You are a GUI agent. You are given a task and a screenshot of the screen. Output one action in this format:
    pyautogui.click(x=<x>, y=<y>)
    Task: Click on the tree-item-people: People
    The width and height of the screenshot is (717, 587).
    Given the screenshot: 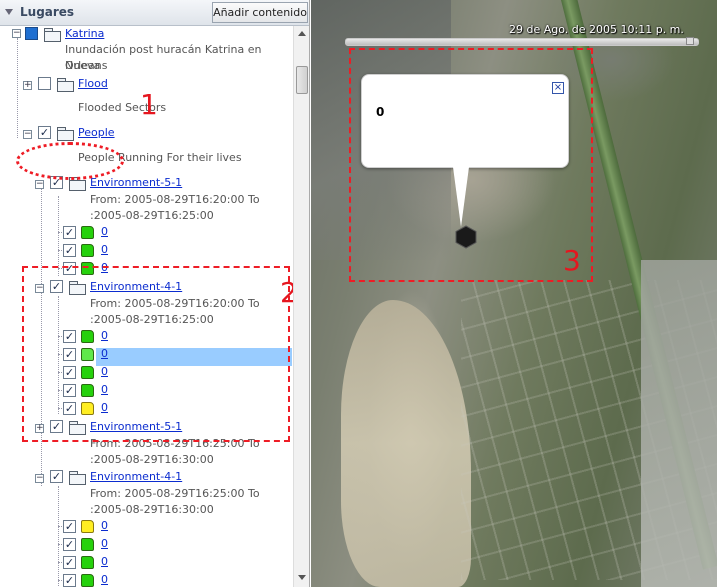 What is the action you would take?
    pyautogui.click(x=96, y=132)
    